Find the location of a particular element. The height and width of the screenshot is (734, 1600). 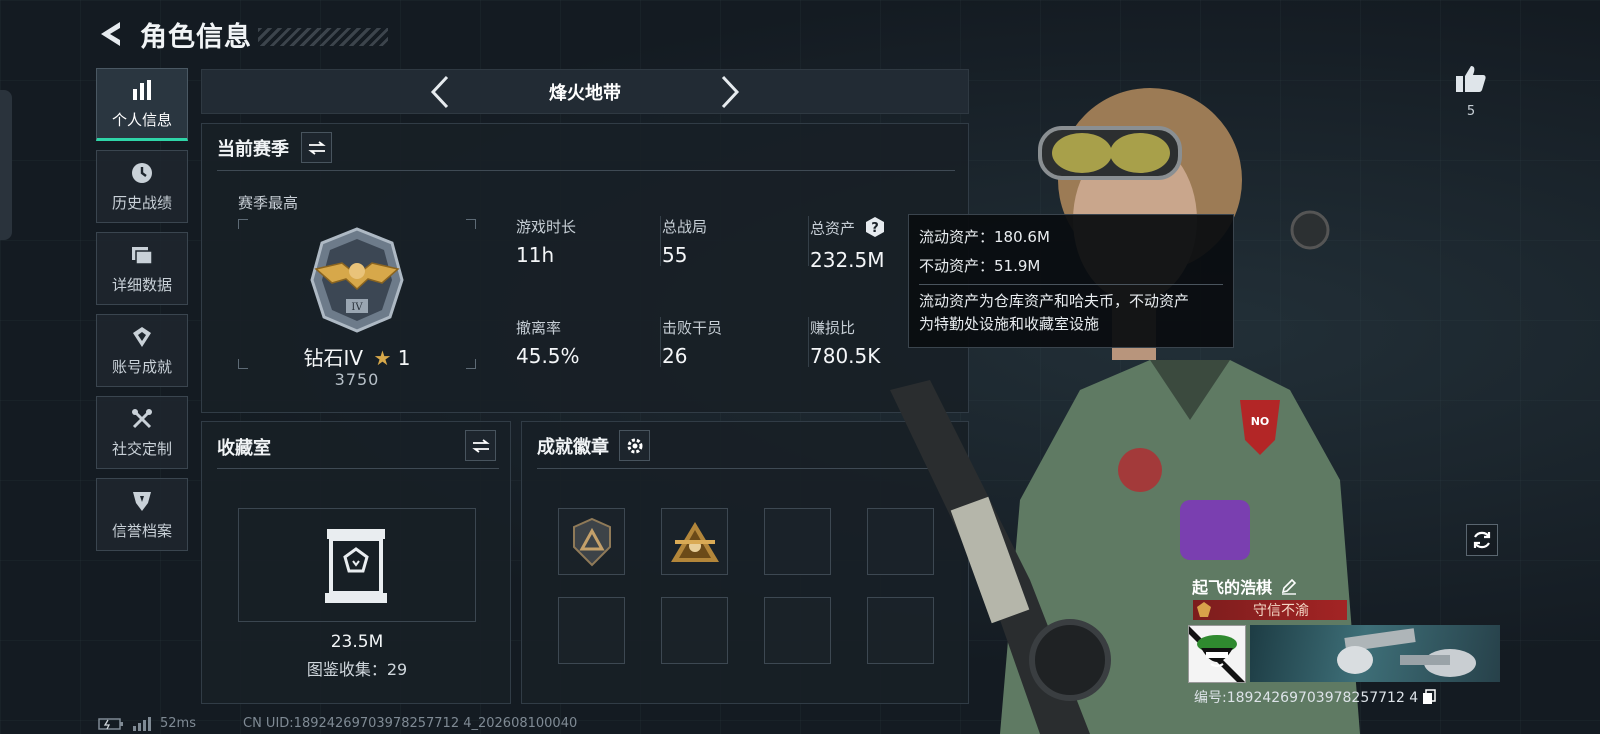

beret-soldier-avatar-icon is located at coordinates (1217, 654).